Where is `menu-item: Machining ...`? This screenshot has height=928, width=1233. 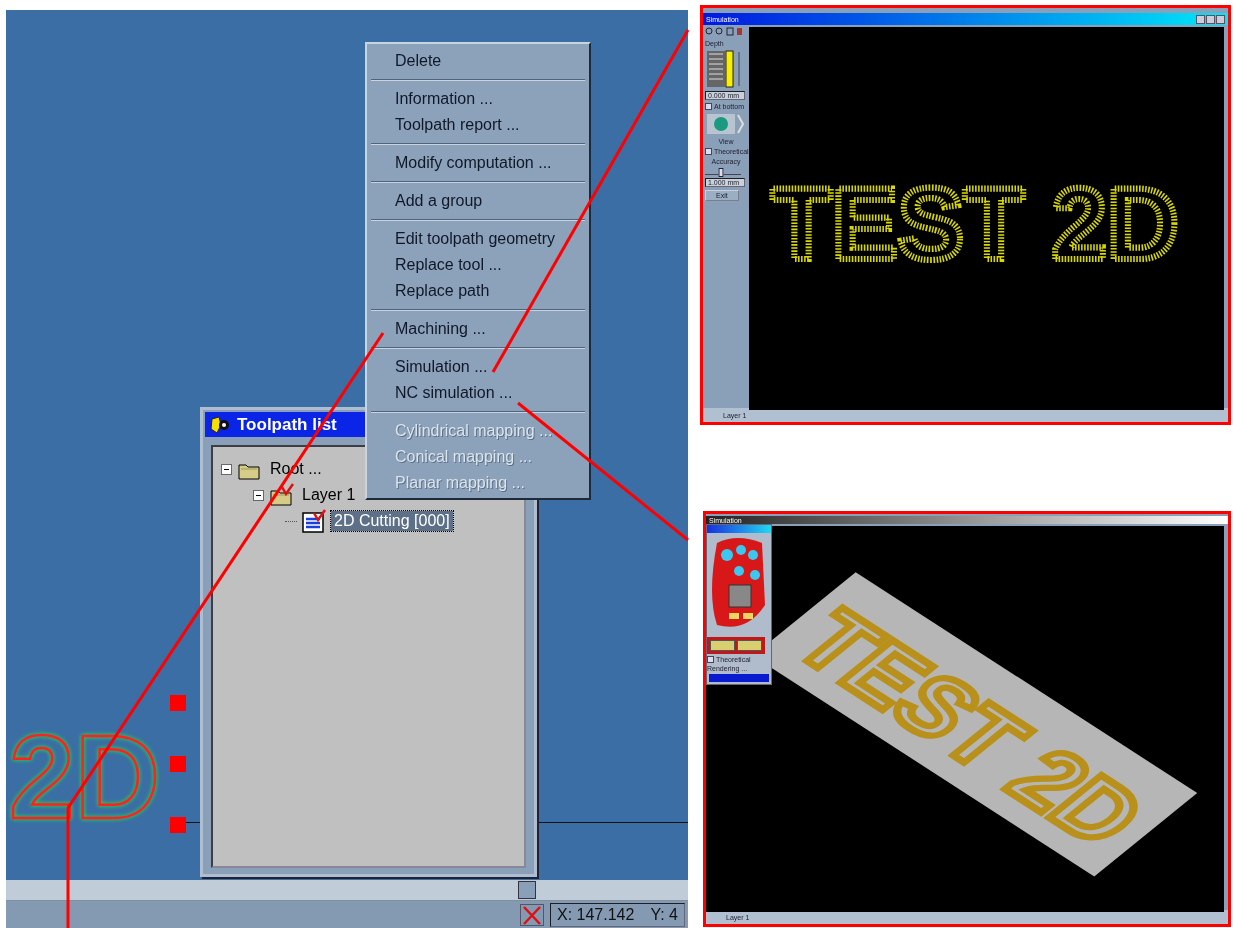
menu-item: Machining ... is located at coordinates (478, 329).